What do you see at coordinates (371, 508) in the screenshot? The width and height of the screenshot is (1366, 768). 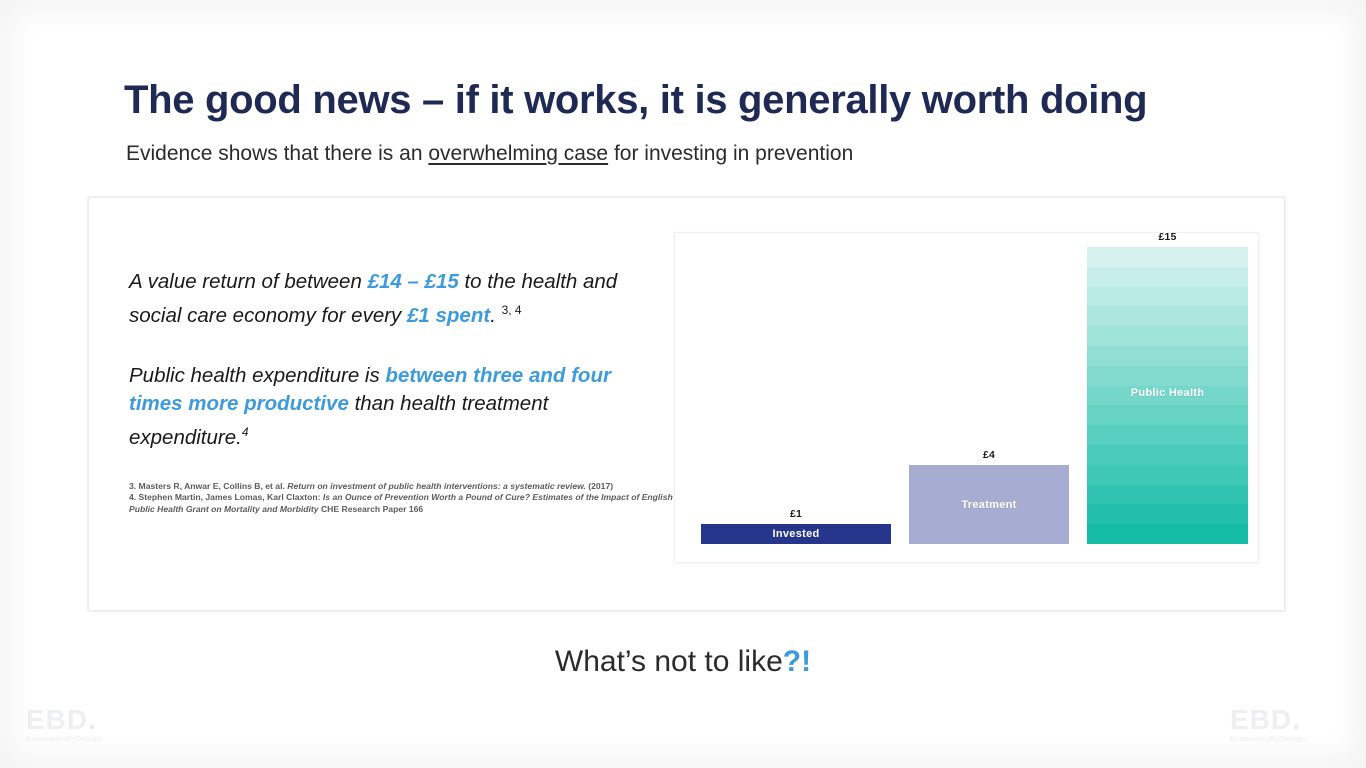 I see `footnote-suffix: CHE Research Paper 166` at bounding box center [371, 508].